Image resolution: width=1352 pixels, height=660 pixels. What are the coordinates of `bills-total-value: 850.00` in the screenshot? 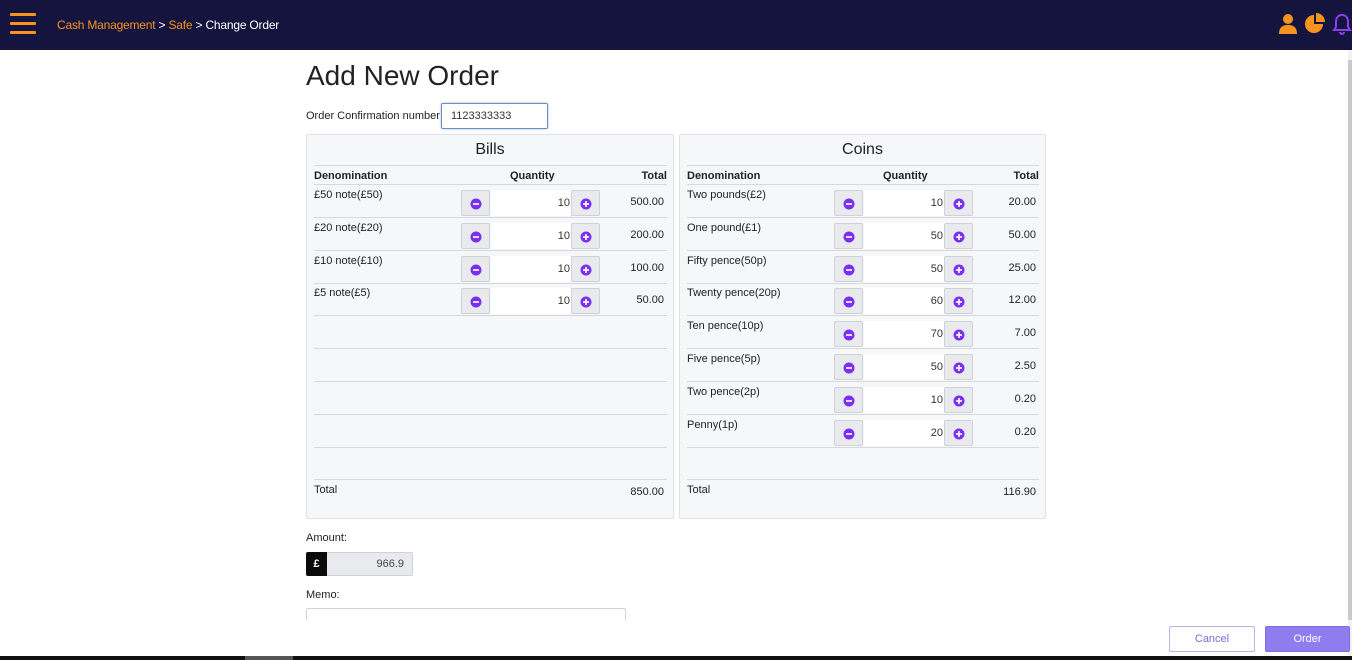 It's located at (647, 492).